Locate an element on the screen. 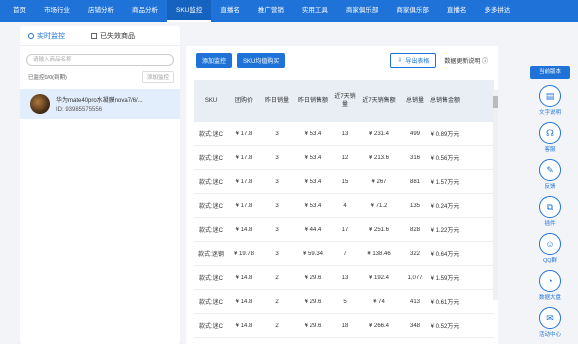 The height and width of the screenshot is (344, 578). table-cell: ¥ 0.52万元 is located at coordinates (445, 327).